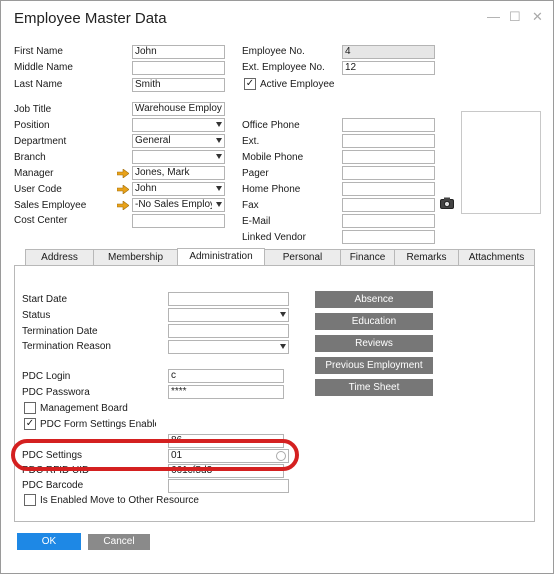 The image size is (554, 574). Describe the element at coordinates (178, 85) in the screenshot. I see `last-name-field: Smith` at that location.